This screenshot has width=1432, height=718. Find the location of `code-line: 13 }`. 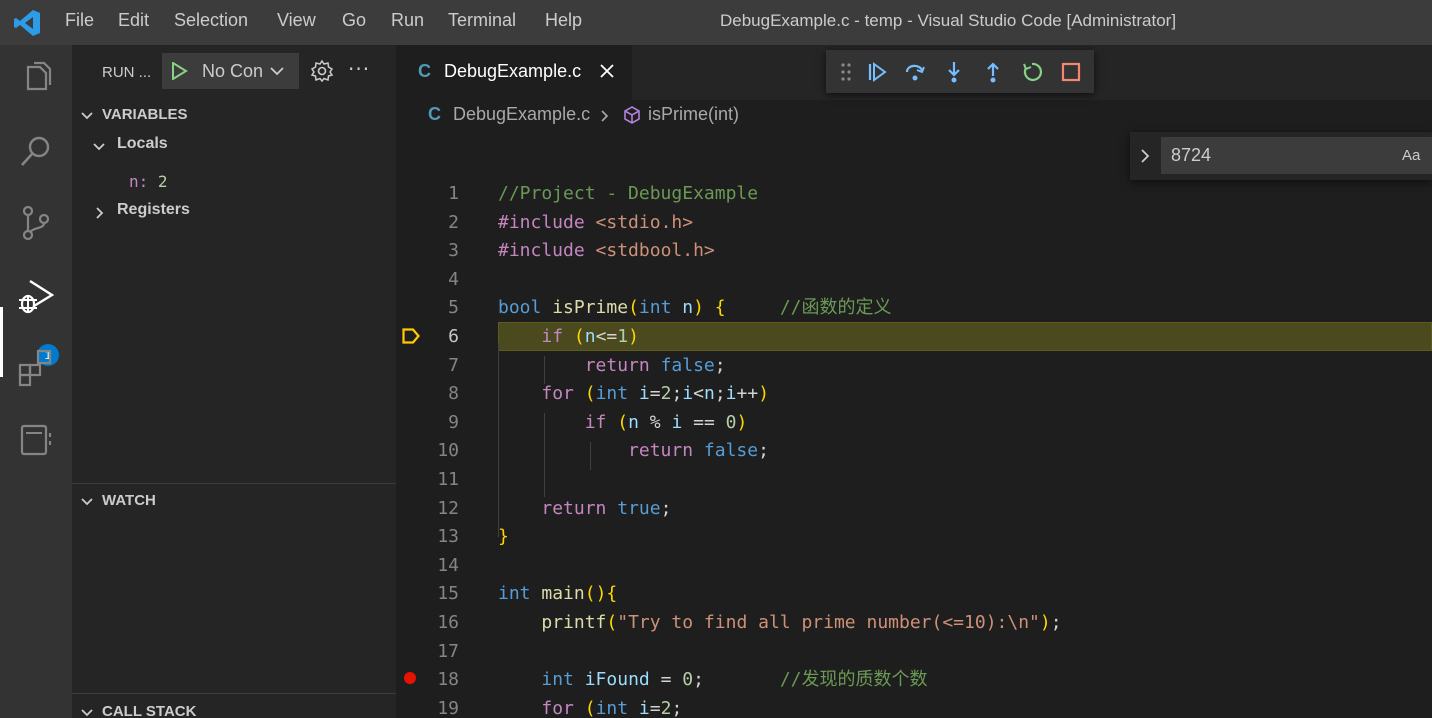

code-line: 13 } is located at coordinates (914, 537).